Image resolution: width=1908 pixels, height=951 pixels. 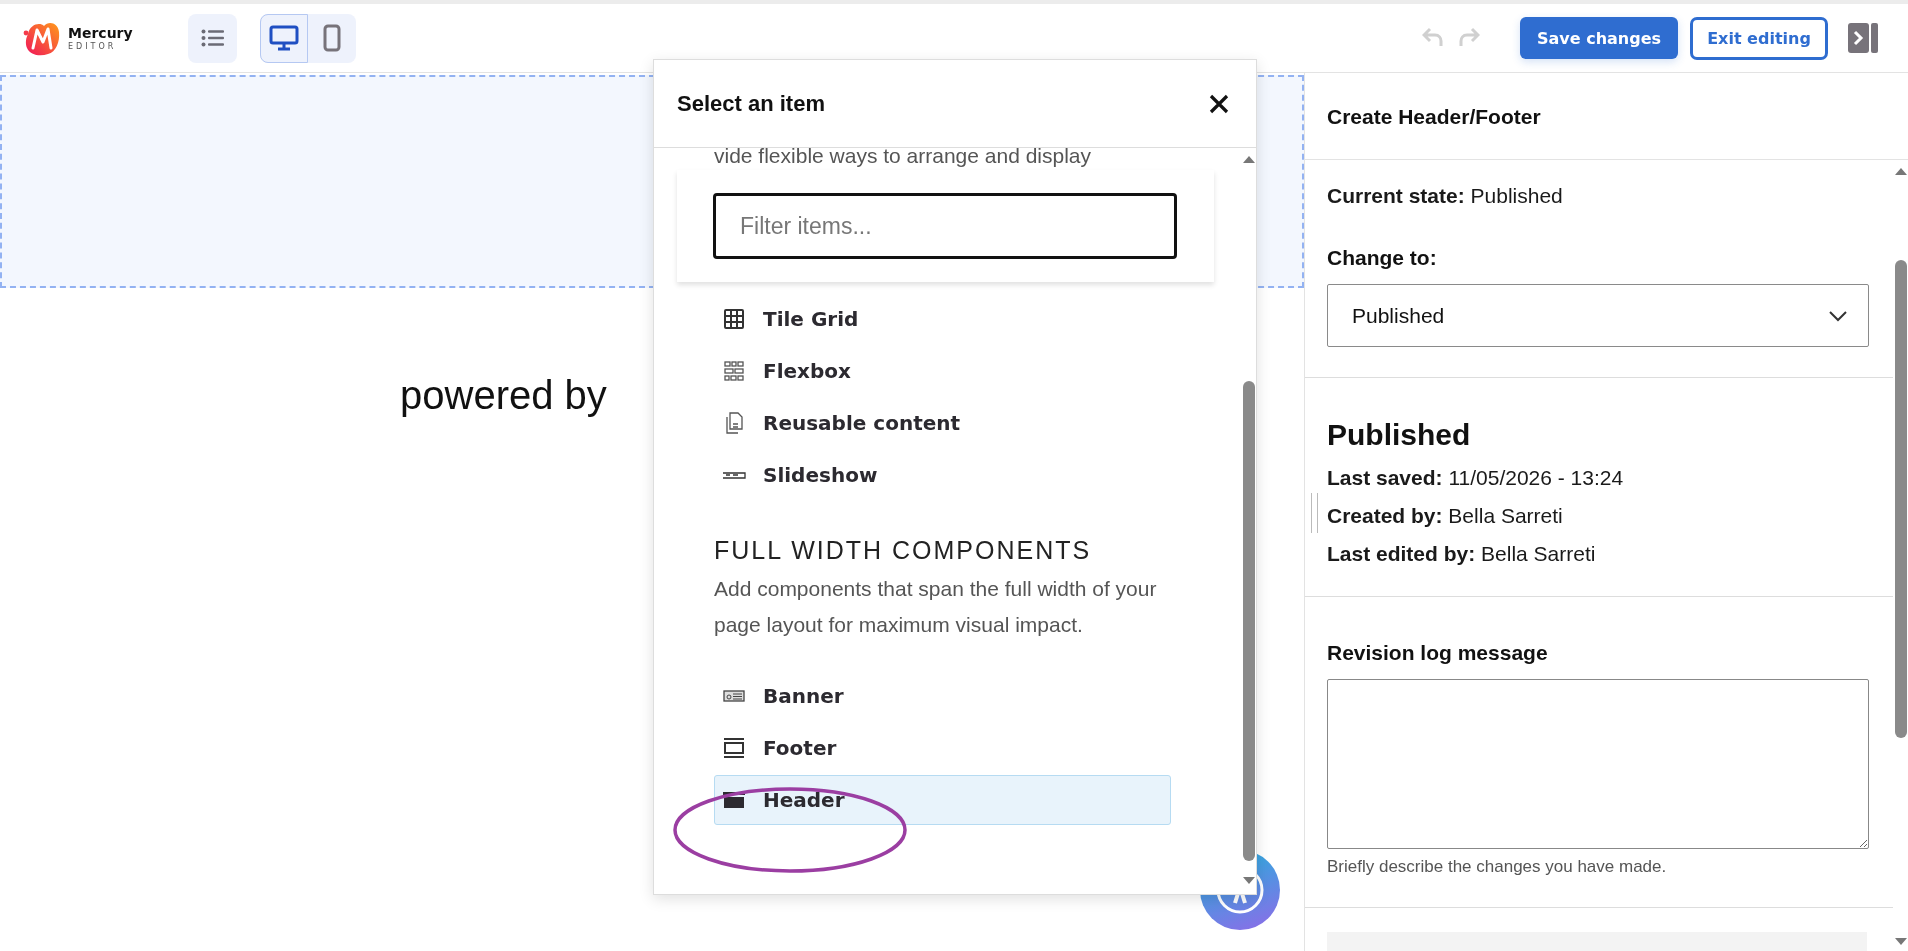 I want to click on panel-title: Create Header/Footer, so click(x=1606, y=116).